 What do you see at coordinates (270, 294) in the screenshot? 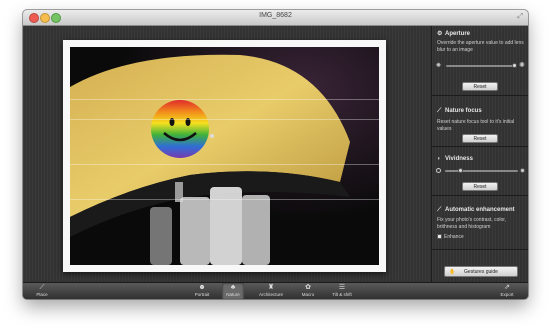
I see `toolbar-architecture-label: Architecture` at bounding box center [270, 294].